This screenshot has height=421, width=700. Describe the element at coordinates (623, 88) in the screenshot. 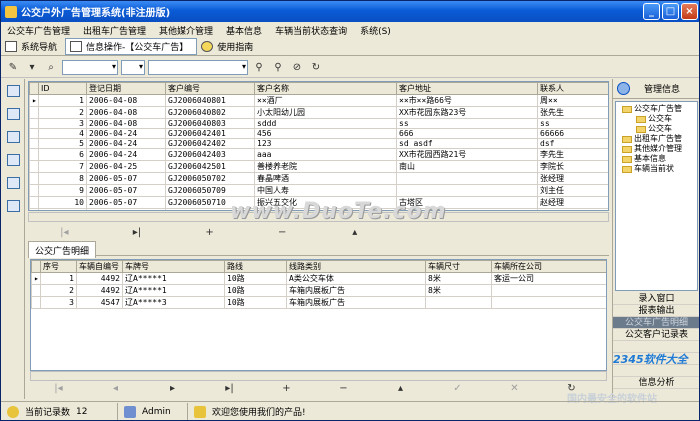

I see `back-icon` at that location.